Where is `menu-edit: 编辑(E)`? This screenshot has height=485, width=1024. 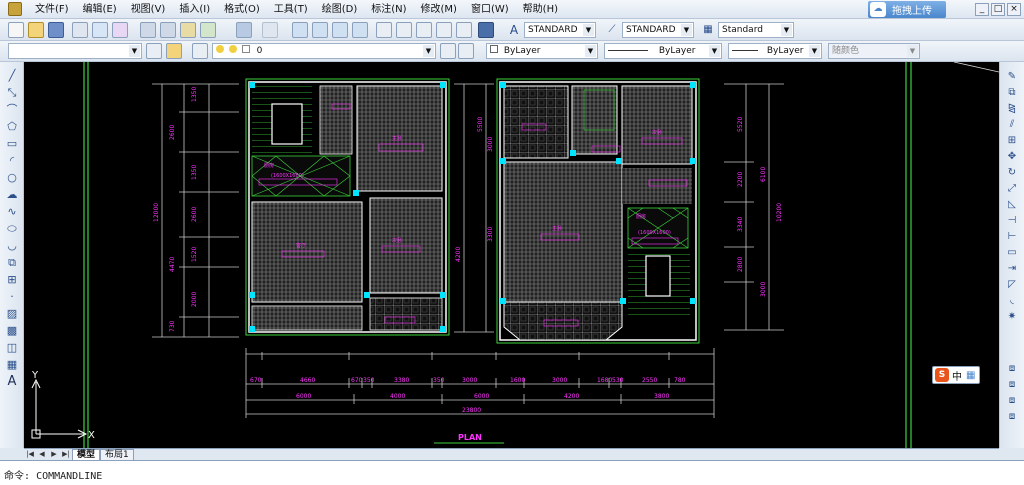
menu-edit: 编辑(E) is located at coordinates (100, 9).